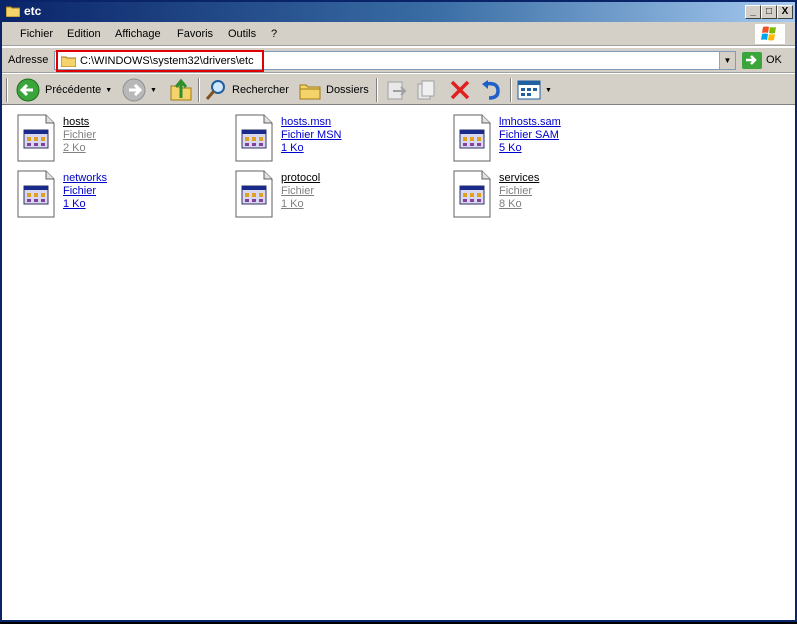 The width and height of the screenshot is (797, 624). What do you see at coordinates (310, 92) in the screenshot?
I see `folders-icon` at bounding box center [310, 92].